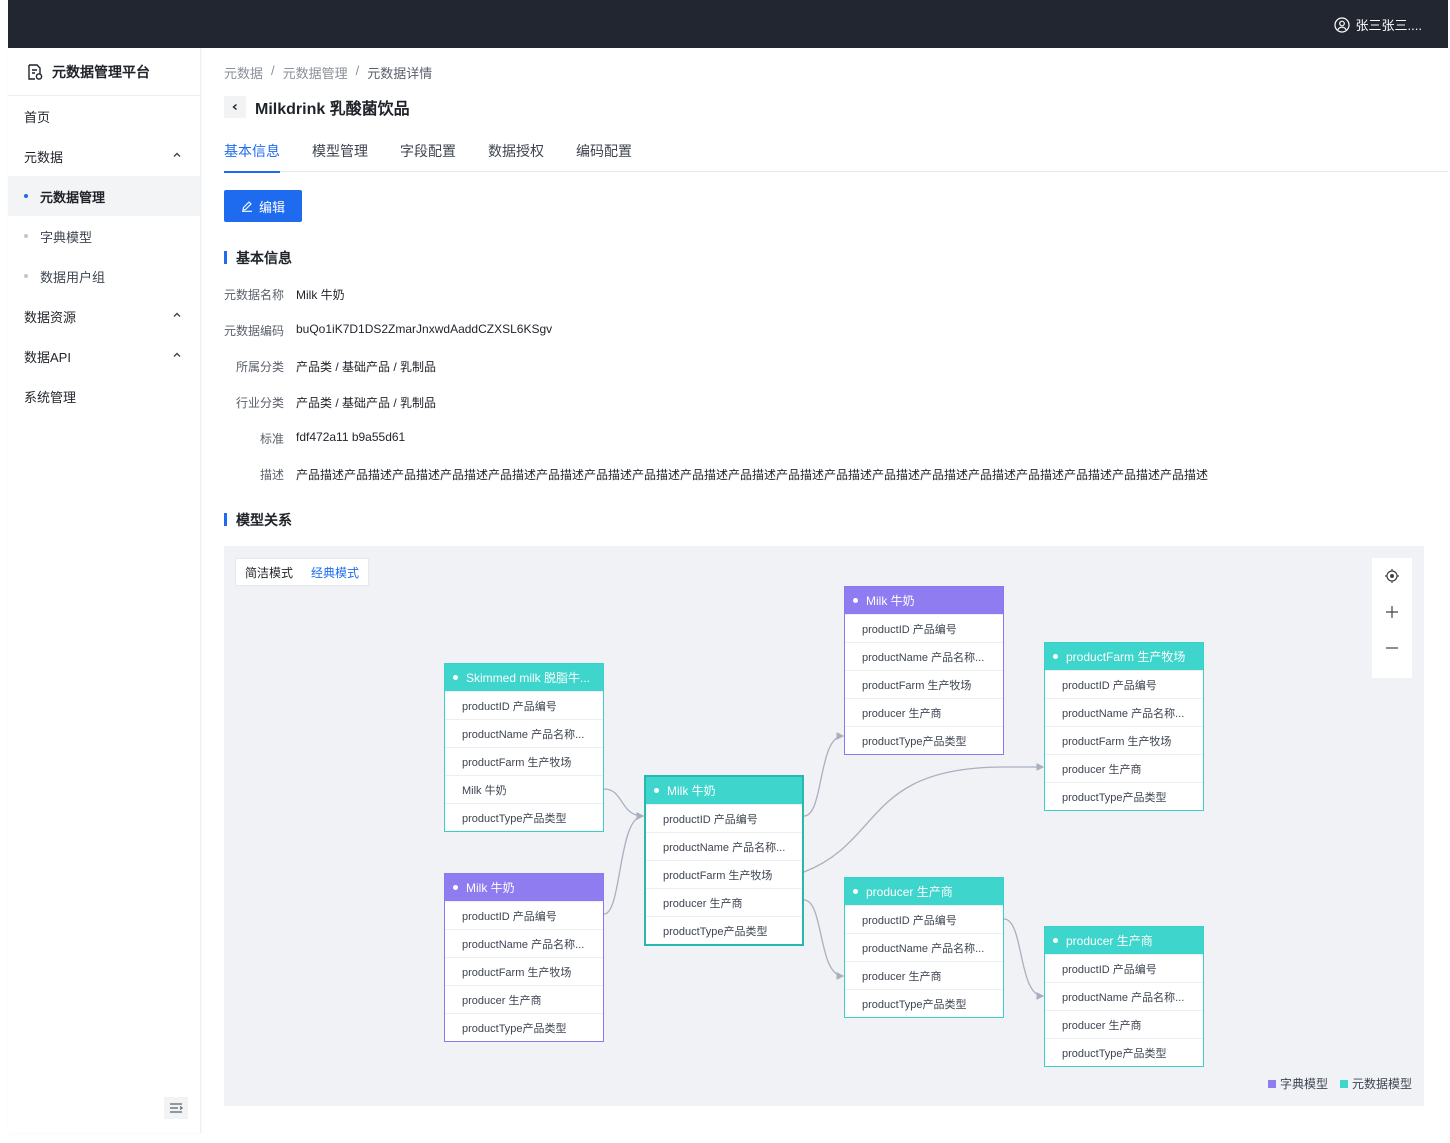 Image resolution: width=1450 pixels, height=1143 pixels. Describe the element at coordinates (104, 116) in the screenshot. I see `sidebar-item-home: 首页` at that location.